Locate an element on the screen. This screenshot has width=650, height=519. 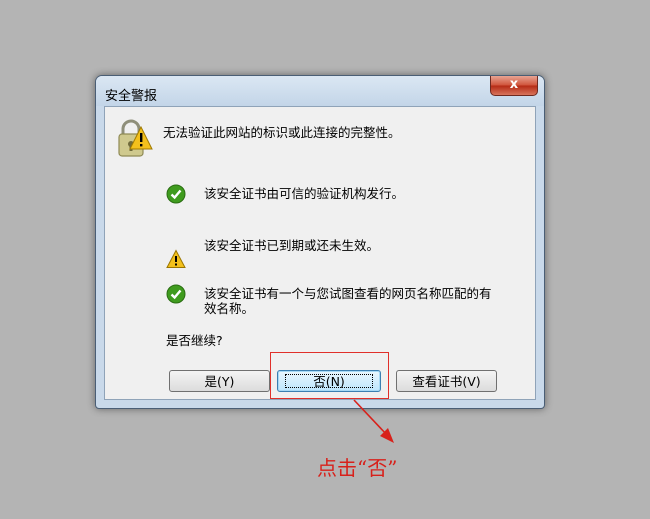
dialog-titlebar: 安全警报 x is located at coordinates (320, 91).